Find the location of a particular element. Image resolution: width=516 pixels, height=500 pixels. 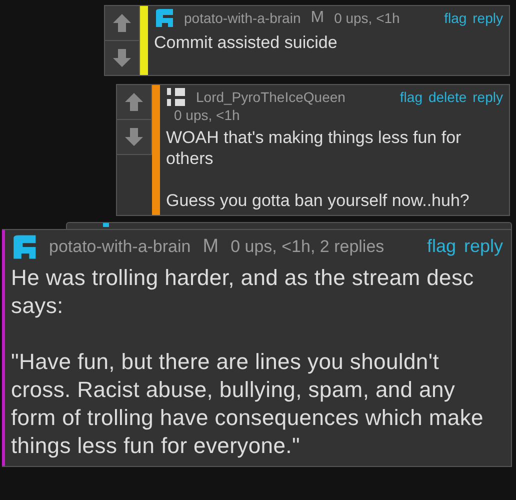

comment-meta: 0 ups, <1h, 2 replies is located at coordinates (307, 247).